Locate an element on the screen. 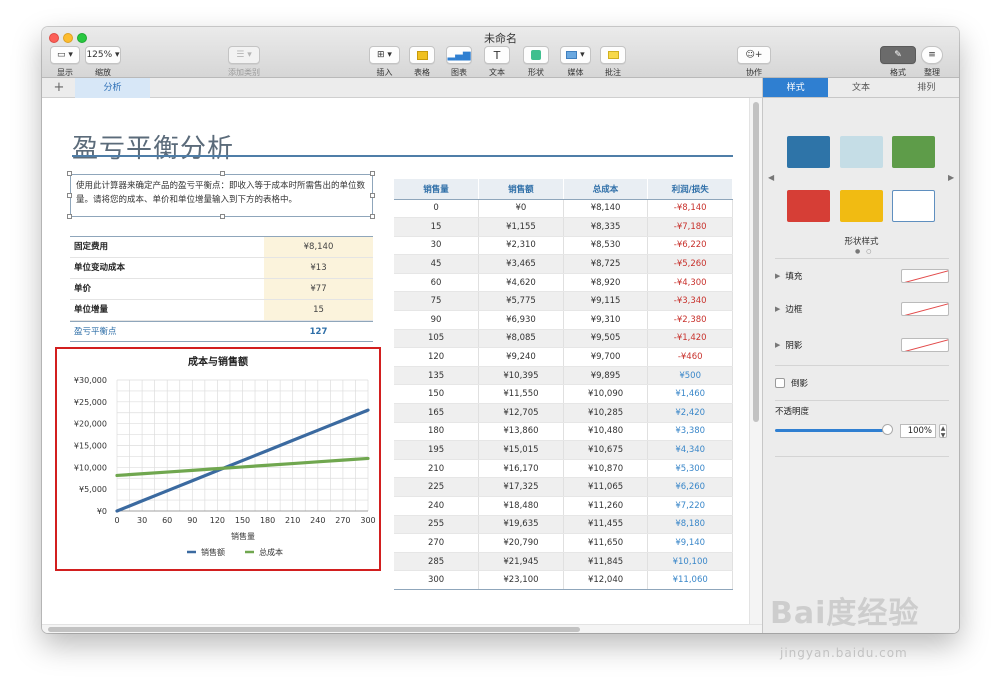  table-cell: ¥8,920 is located at coordinates (606, 283).